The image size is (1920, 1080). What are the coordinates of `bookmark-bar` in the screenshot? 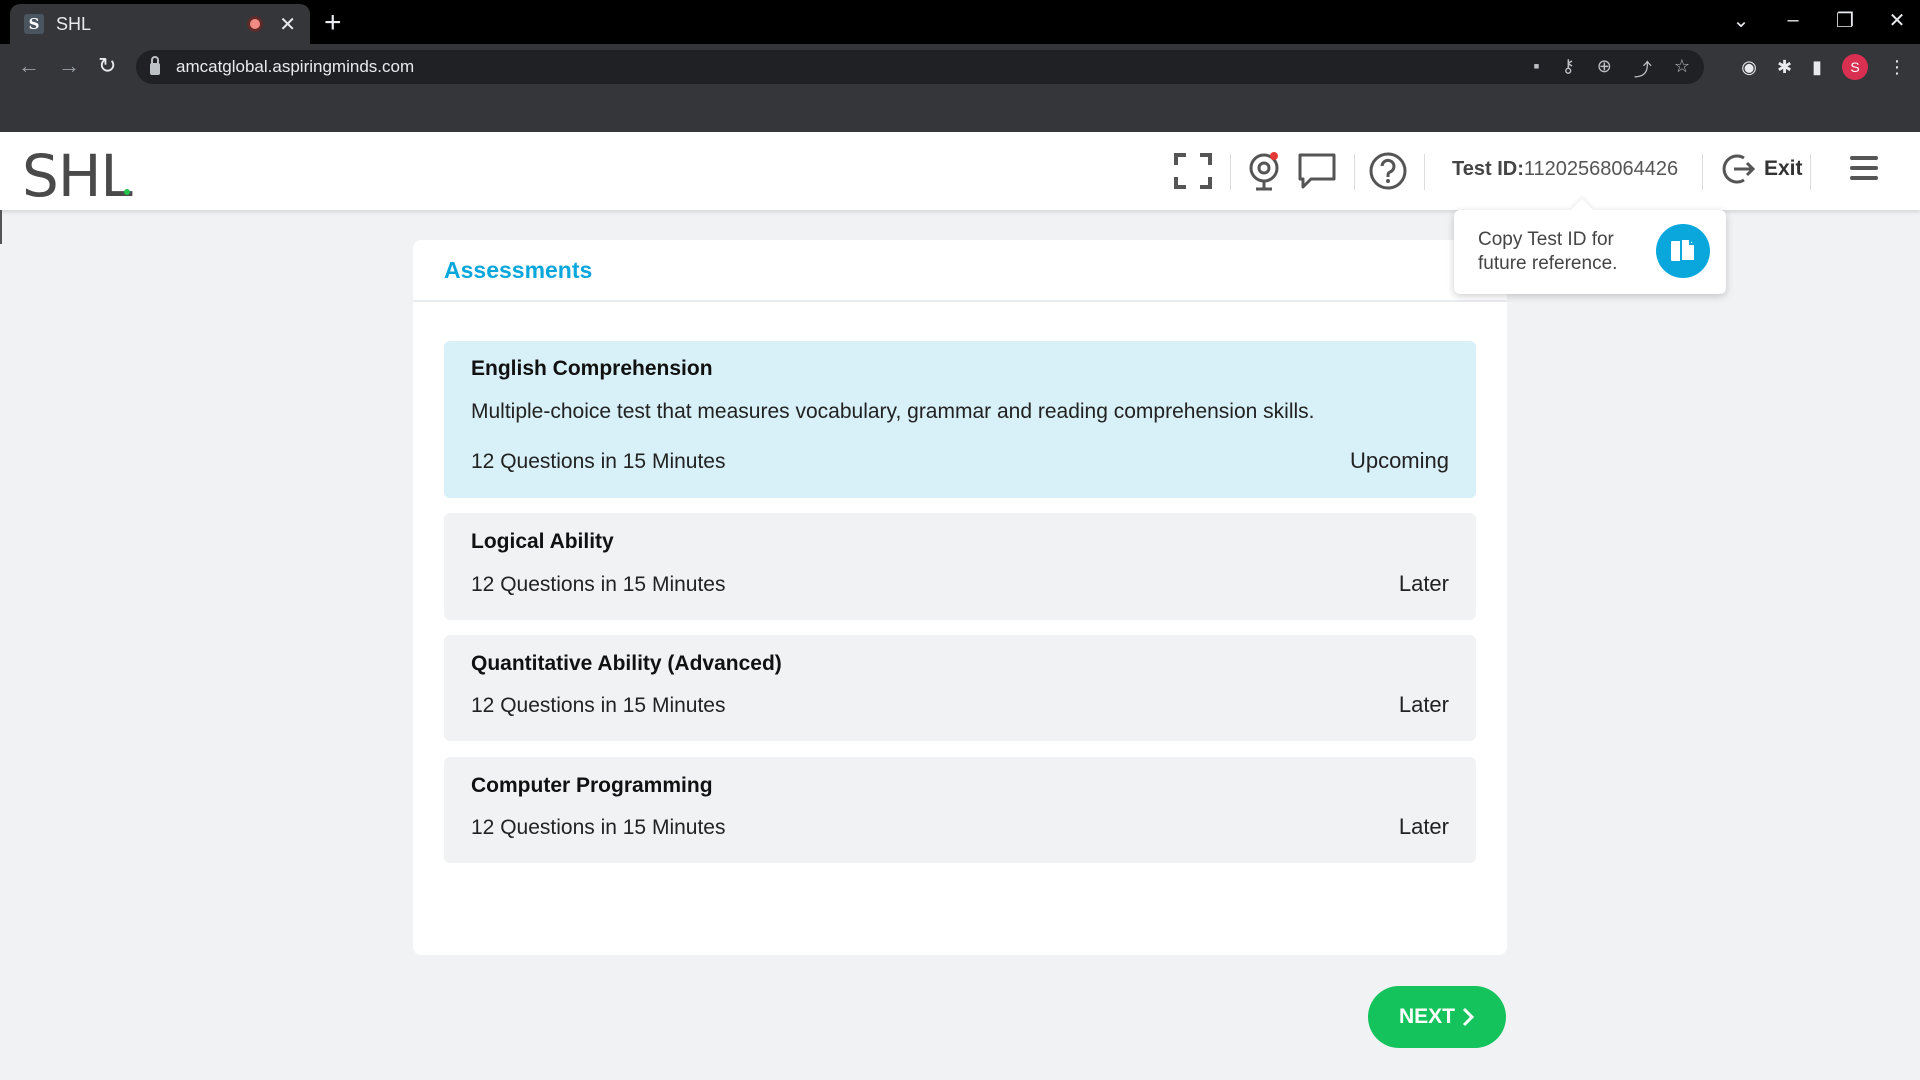 It's located at (960, 110).